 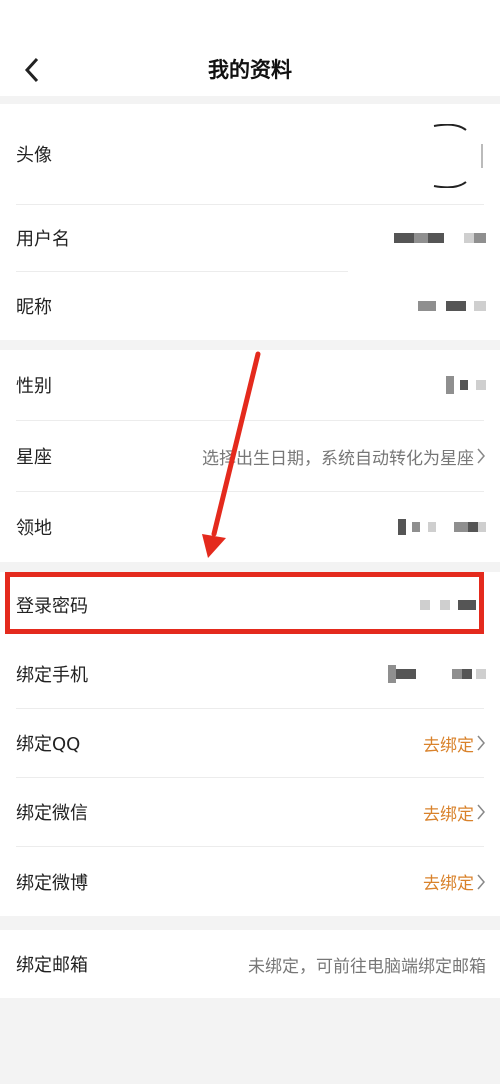 I want to click on row-label-territory: 领地, so click(x=34, y=528).